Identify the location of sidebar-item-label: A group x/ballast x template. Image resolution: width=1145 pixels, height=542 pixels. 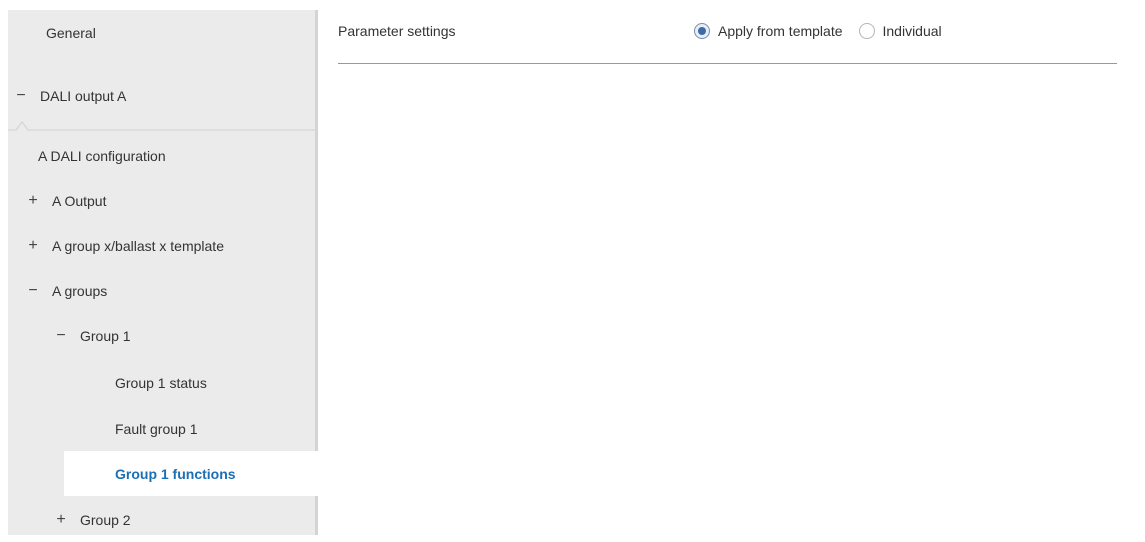
(138, 245).